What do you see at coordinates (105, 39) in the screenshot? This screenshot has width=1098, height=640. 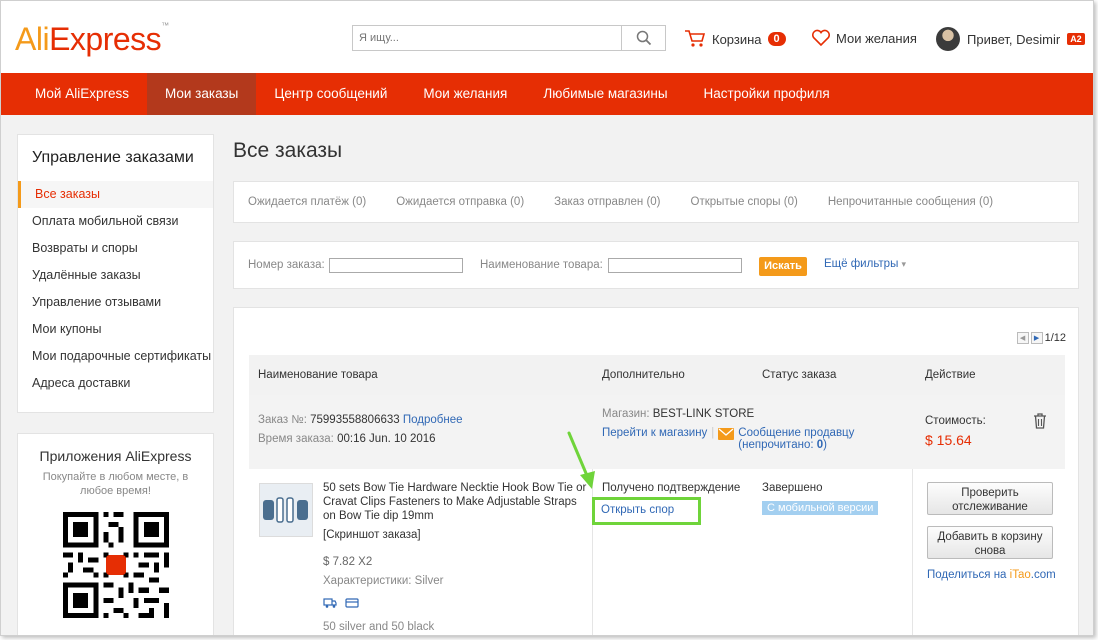 I see `logo-part-express: Express` at bounding box center [105, 39].